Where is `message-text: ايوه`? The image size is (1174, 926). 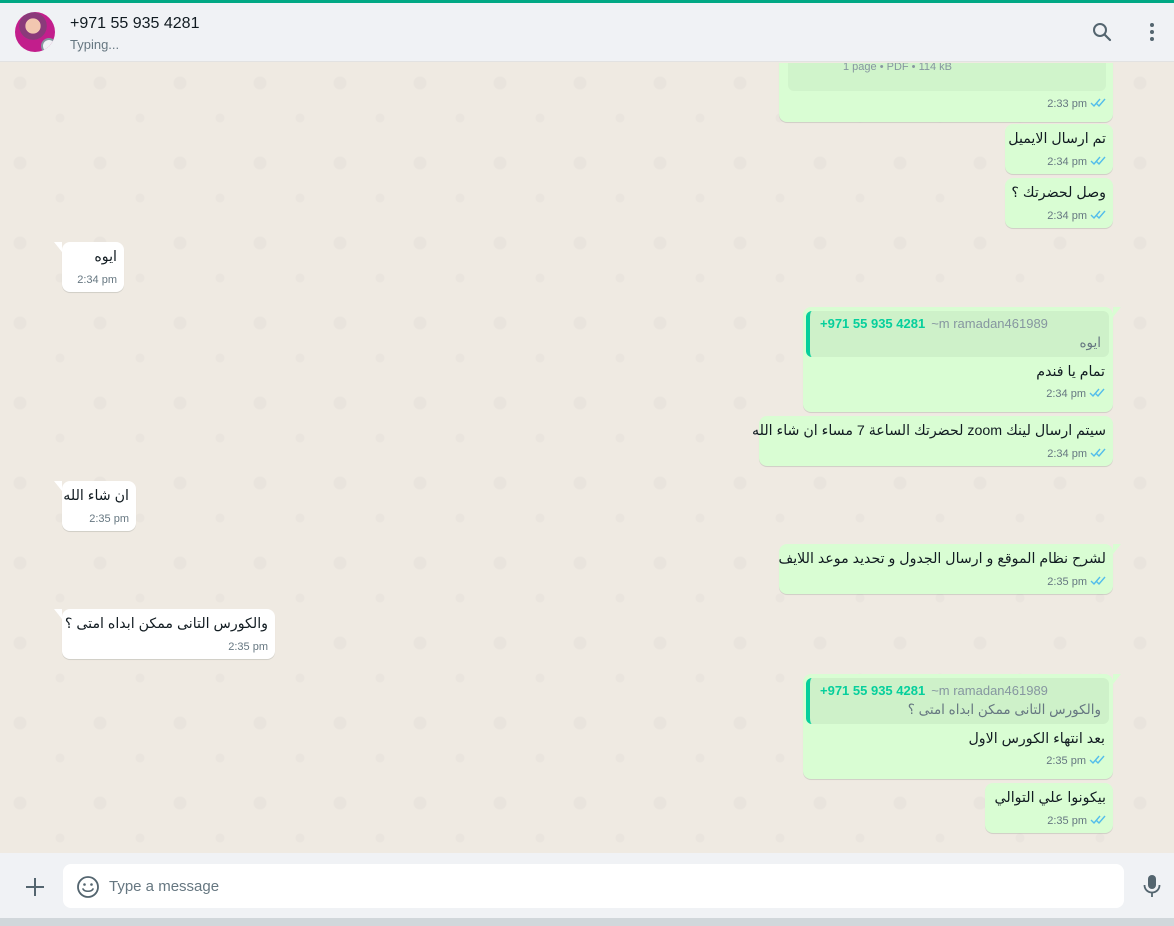 message-text: ايوه is located at coordinates (105, 257).